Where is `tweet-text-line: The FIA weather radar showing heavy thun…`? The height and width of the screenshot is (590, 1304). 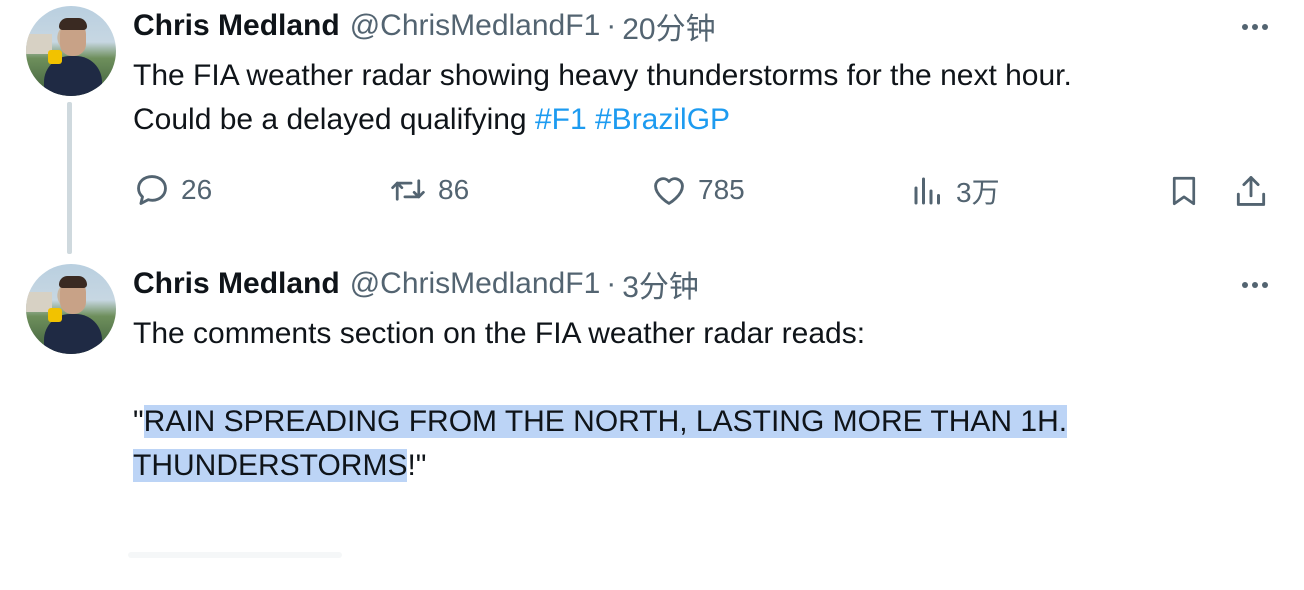 tweet-text-line: The FIA weather radar showing heavy thun… is located at coordinates (602, 75).